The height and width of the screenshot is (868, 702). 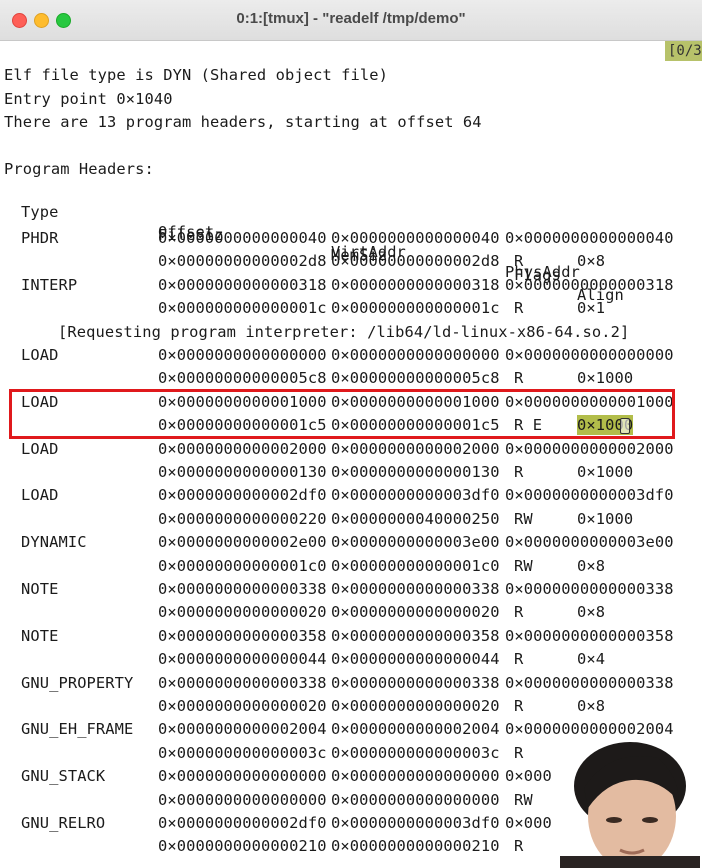 What do you see at coordinates (242, 565) in the screenshot?
I see `segment-filesiz: 0×00000000000001c0` at bounding box center [242, 565].